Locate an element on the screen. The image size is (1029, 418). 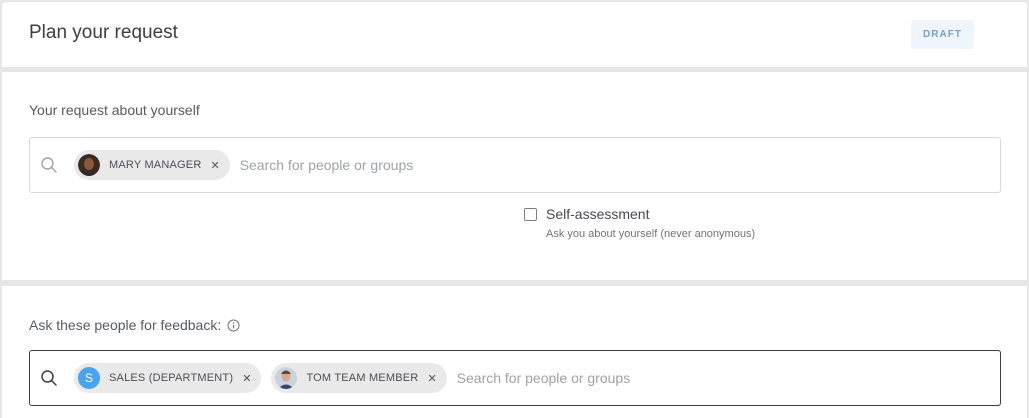
feedback-search-input is located at coordinates (728, 378).